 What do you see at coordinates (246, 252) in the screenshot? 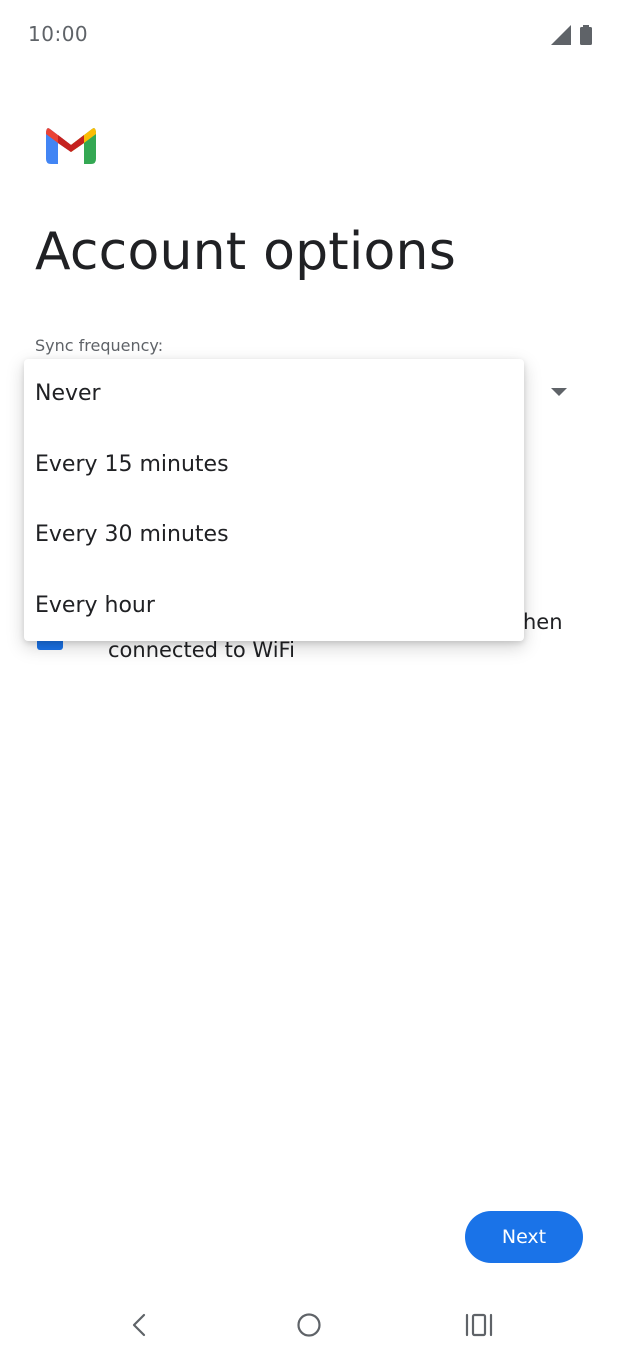
I see `page-title: Account options` at bounding box center [246, 252].